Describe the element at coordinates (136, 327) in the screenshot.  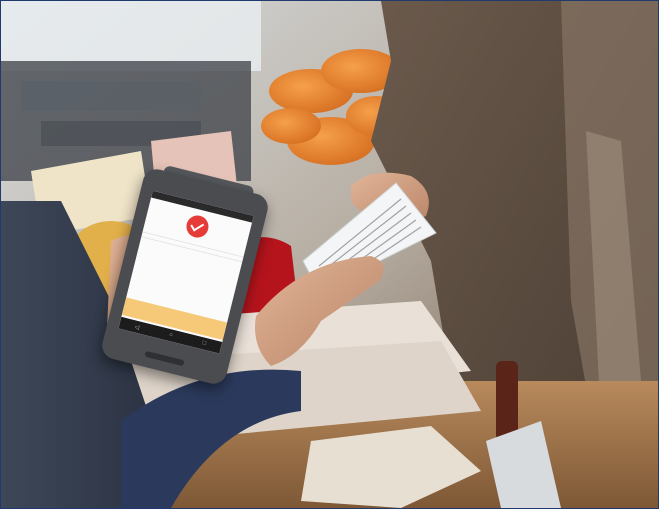
I see `back-nav-icon: ◁` at that location.